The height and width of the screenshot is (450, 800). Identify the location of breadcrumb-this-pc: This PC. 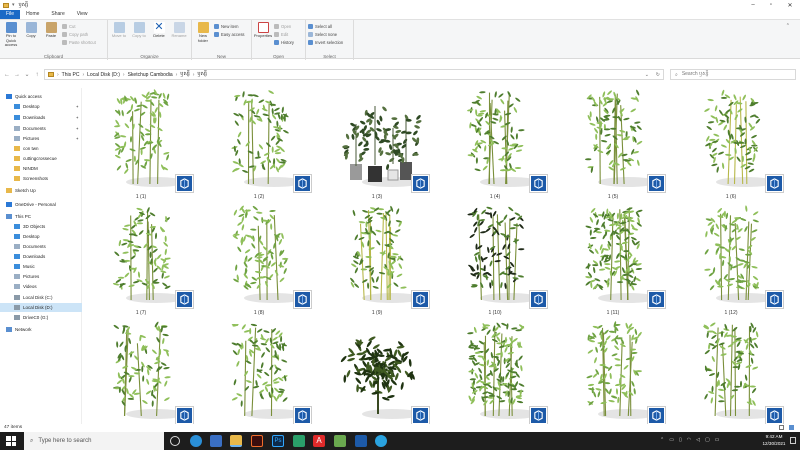
(71, 75).